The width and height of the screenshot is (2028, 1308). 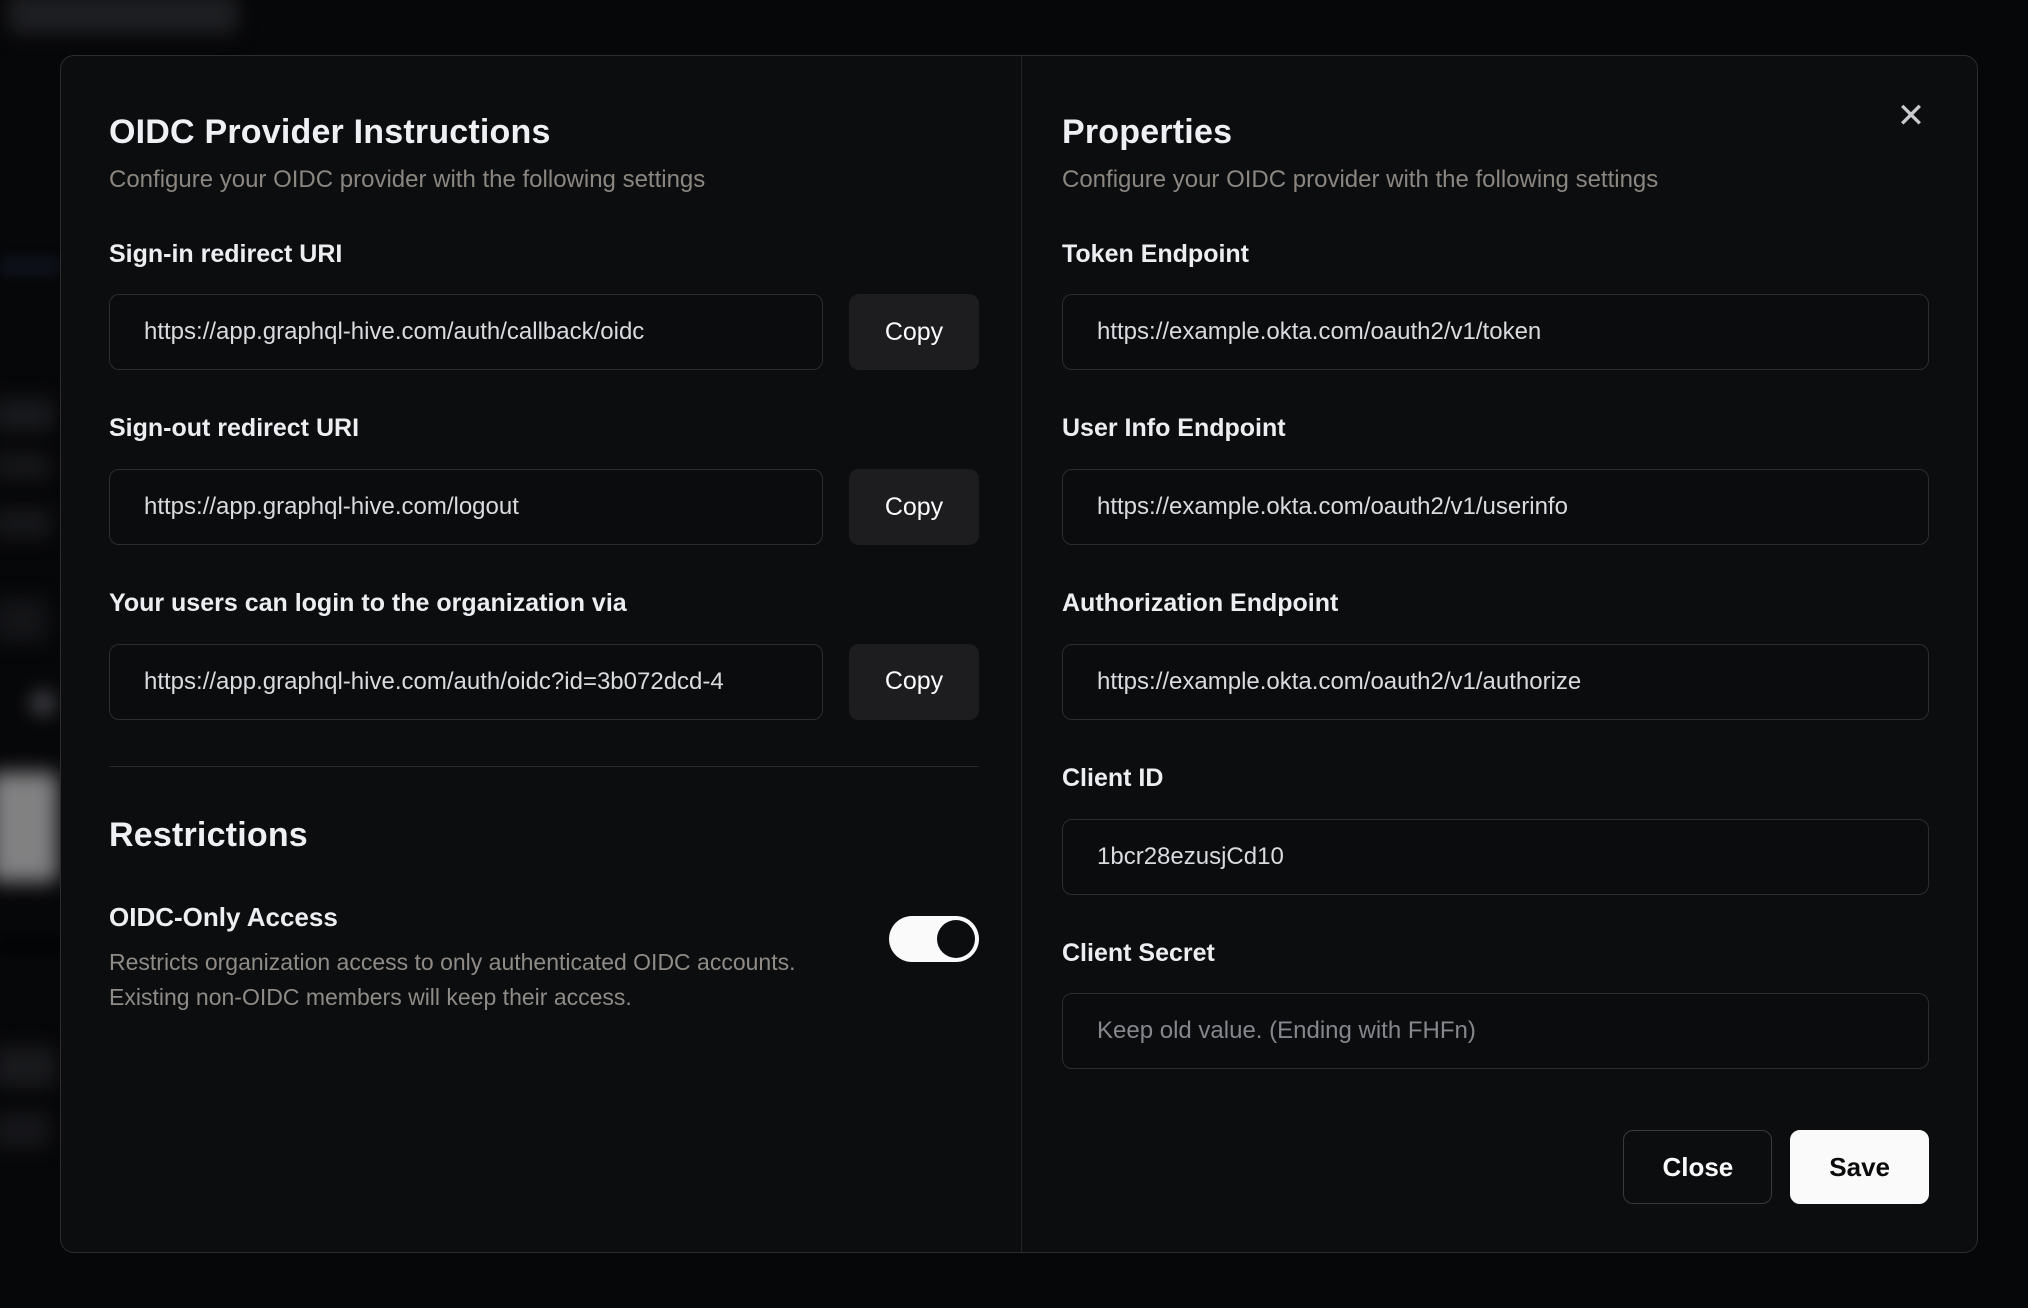 What do you see at coordinates (208, 834) in the screenshot?
I see `restrictions-title: Restrictions` at bounding box center [208, 834].